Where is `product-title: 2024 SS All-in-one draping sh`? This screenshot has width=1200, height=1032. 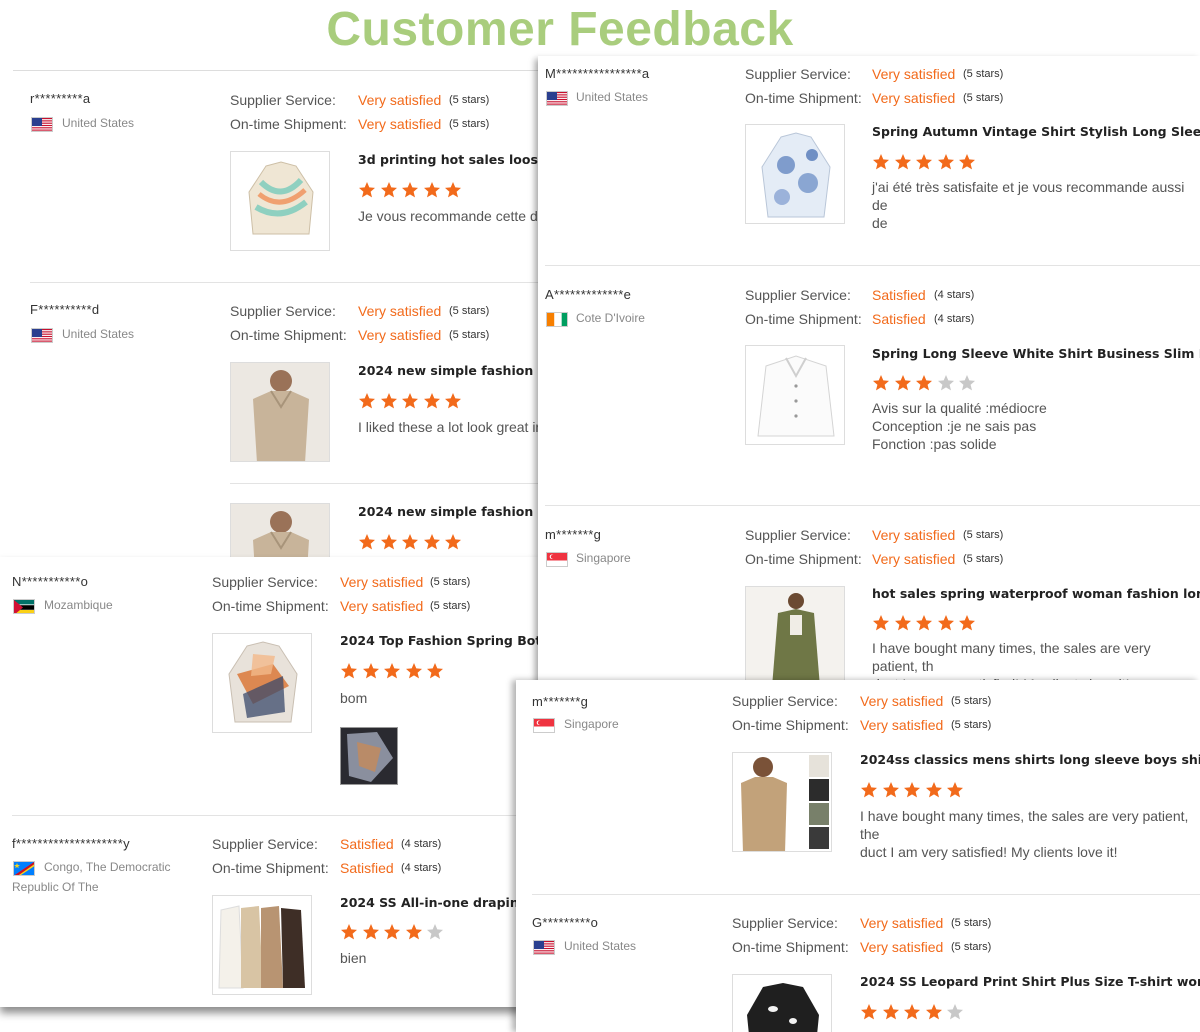
product-title: 2024 SS All-in-one draping sh is located at coordinates (440, 902).